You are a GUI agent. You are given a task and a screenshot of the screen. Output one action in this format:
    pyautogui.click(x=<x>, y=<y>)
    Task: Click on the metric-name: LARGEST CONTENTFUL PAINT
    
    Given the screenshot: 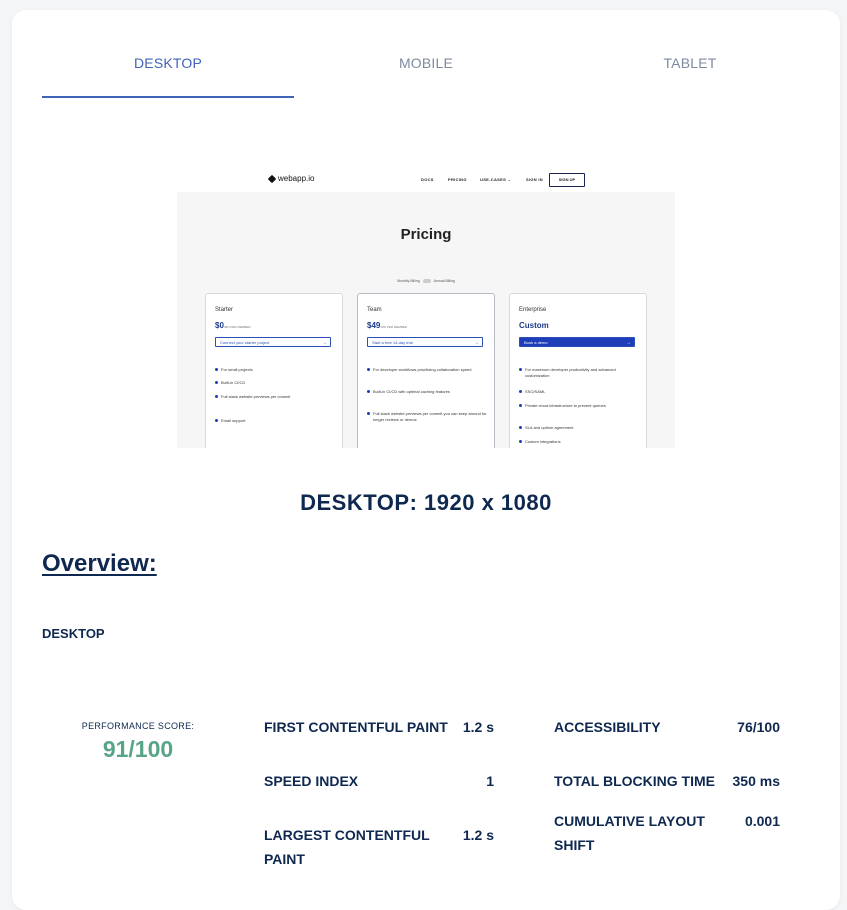 What is the action you would take?
    pyautogui.click(x=347, y=847)
    